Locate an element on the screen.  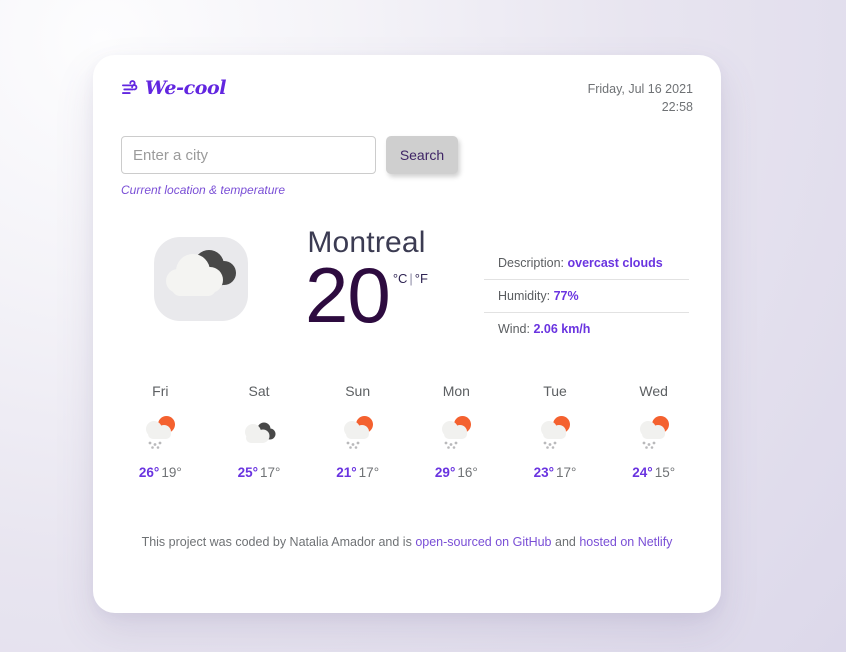
forecast-day-name: Tue is located at coordinates (555, 391).